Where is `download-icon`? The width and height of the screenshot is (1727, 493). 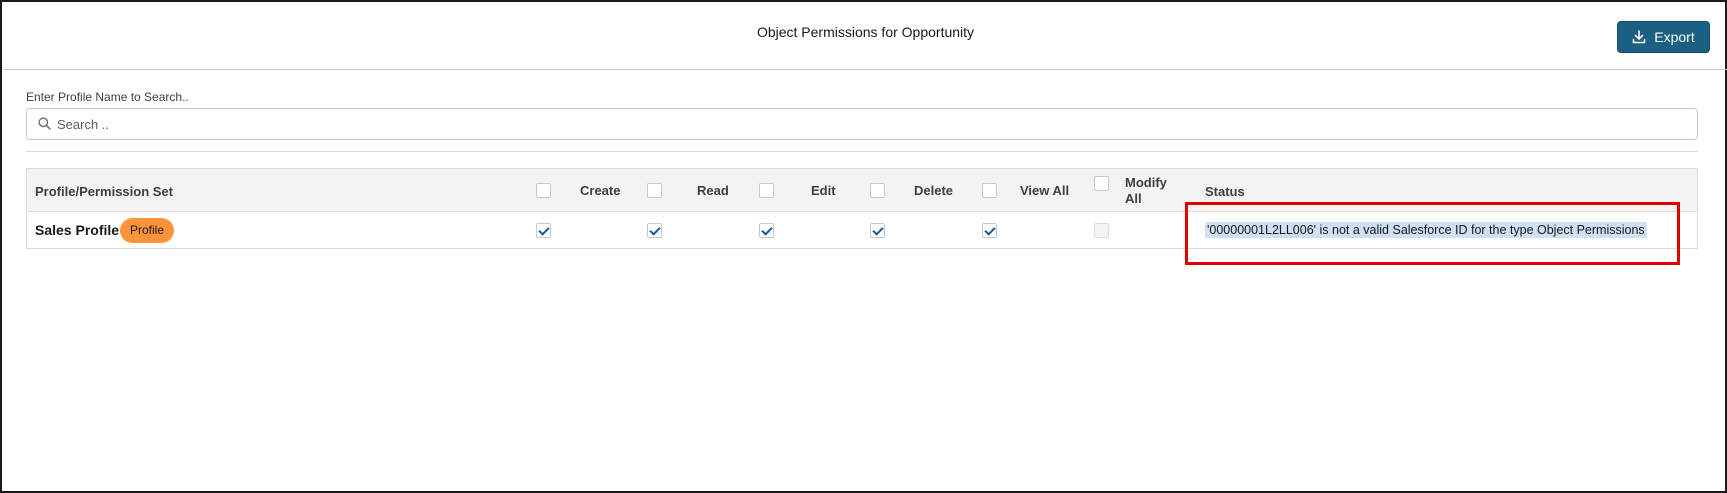
download-icon is located at coordinates (1639, 37).